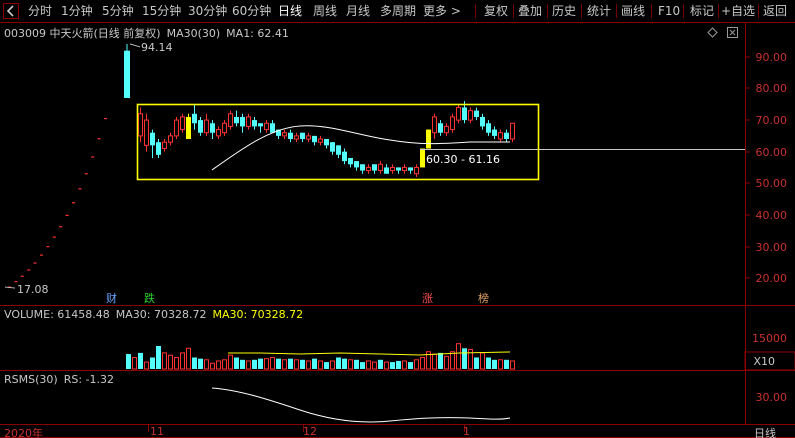 Image resolution: width=795 pixels, height=438 pixels. Describe the element at coordinates (771, 278) in the screenshot. I see `y-label: 20.00` at that location.